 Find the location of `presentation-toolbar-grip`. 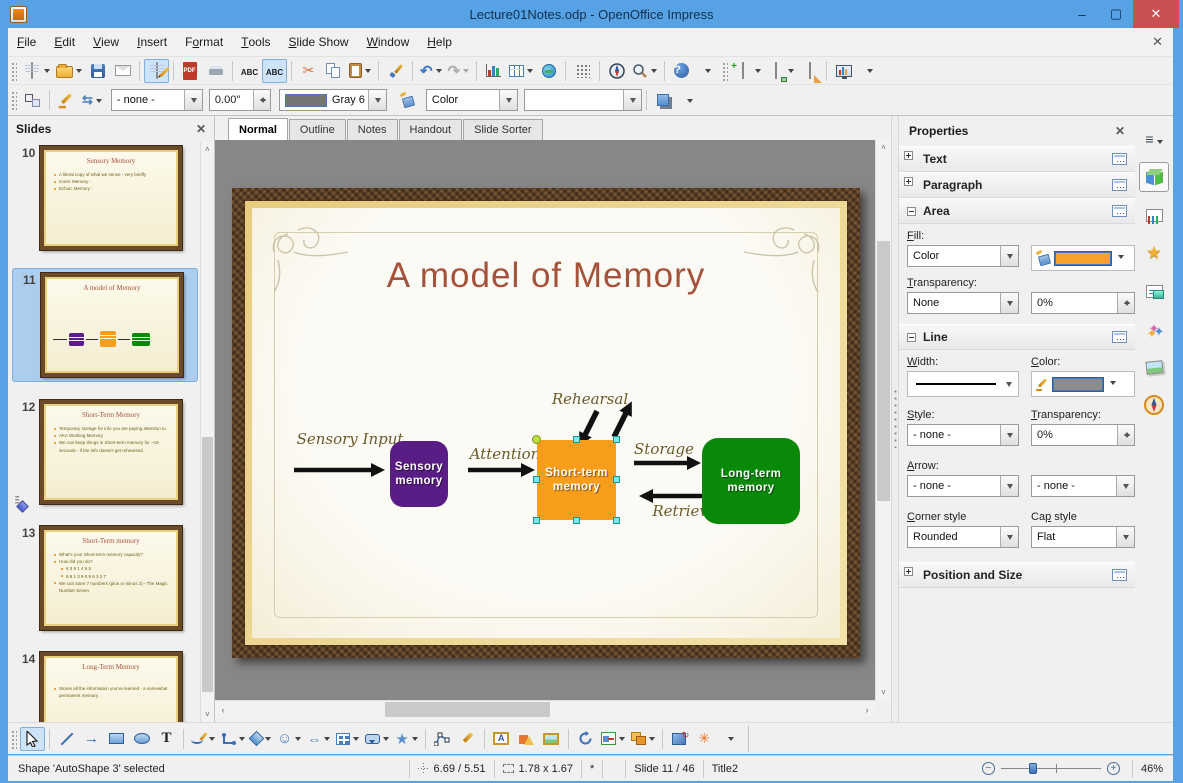

presentation-toolbar-grip is located at coordinates (725, 70).